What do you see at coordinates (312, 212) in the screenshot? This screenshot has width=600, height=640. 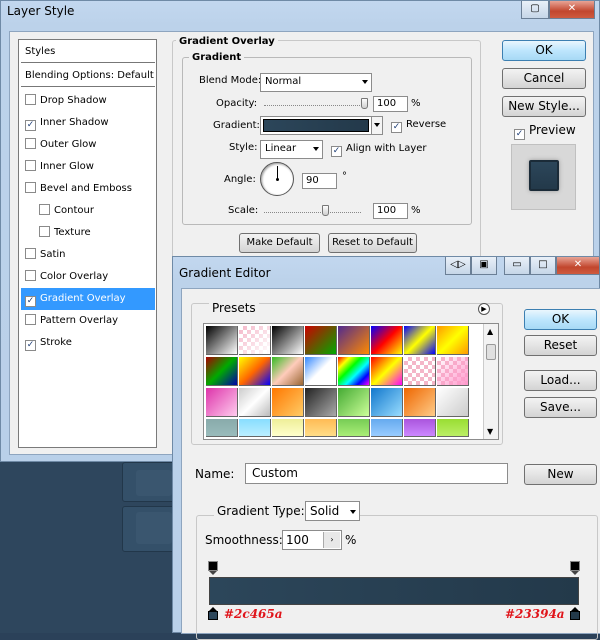 I see `scale-slider-track` at bounding box center [312, 212].